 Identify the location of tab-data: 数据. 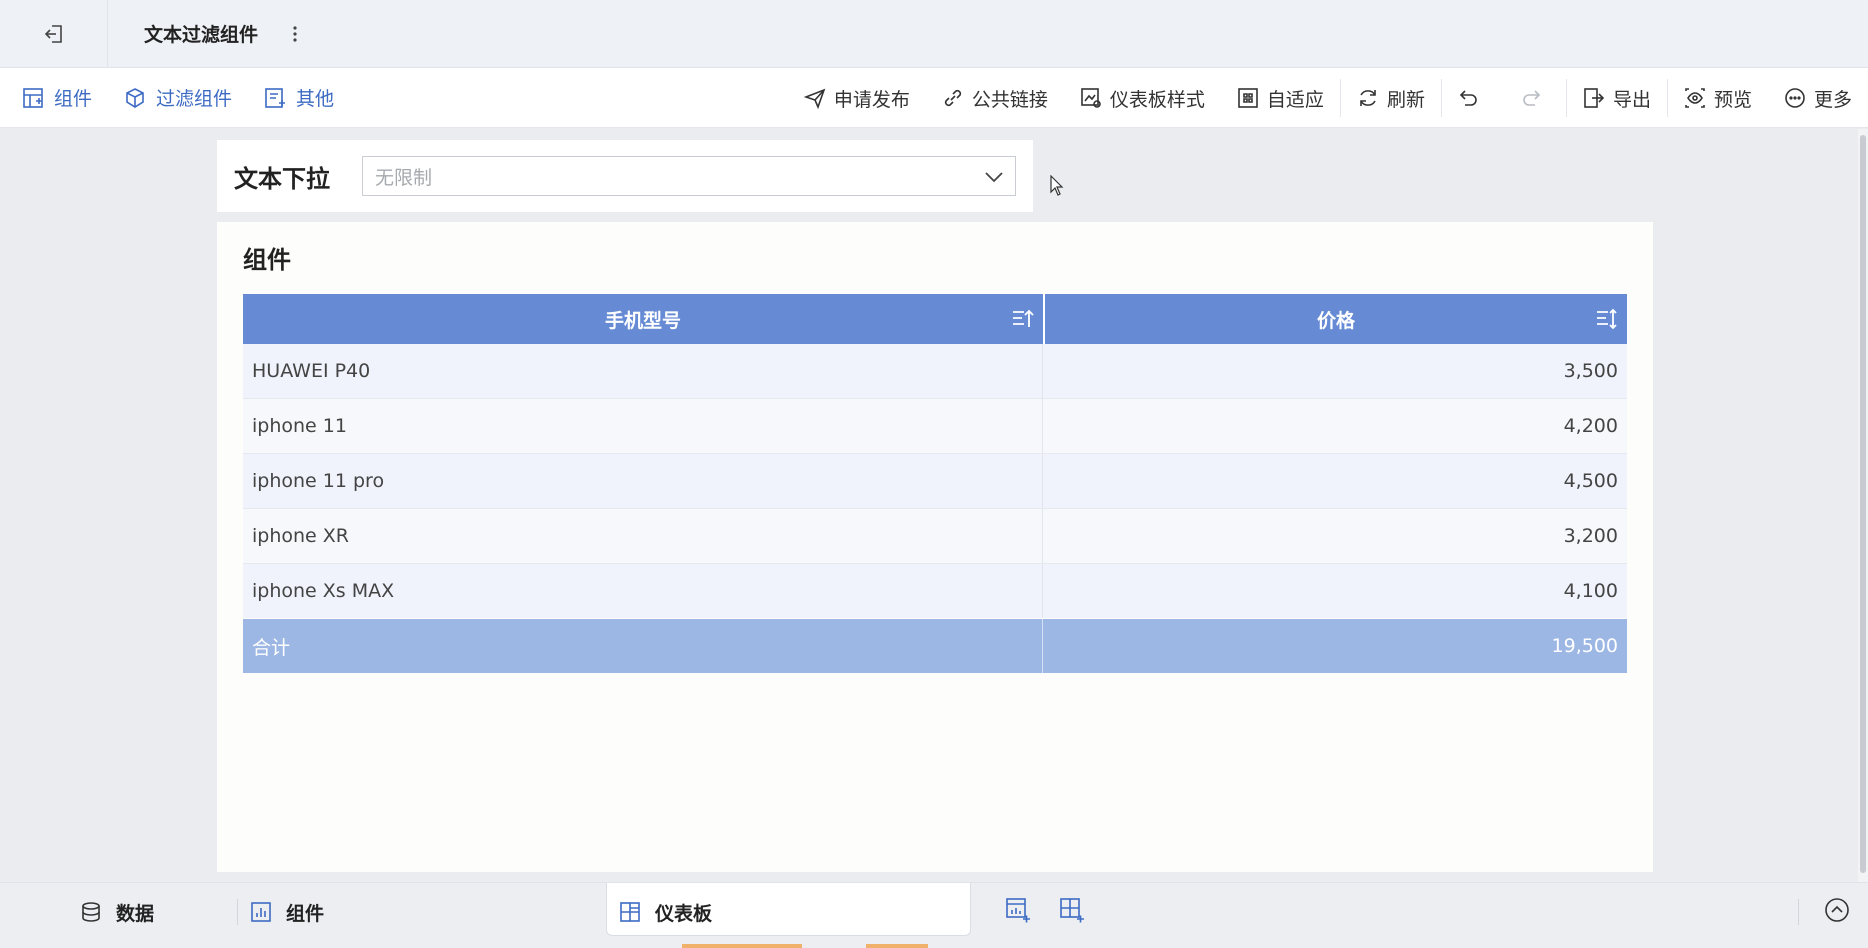
(117, 912).